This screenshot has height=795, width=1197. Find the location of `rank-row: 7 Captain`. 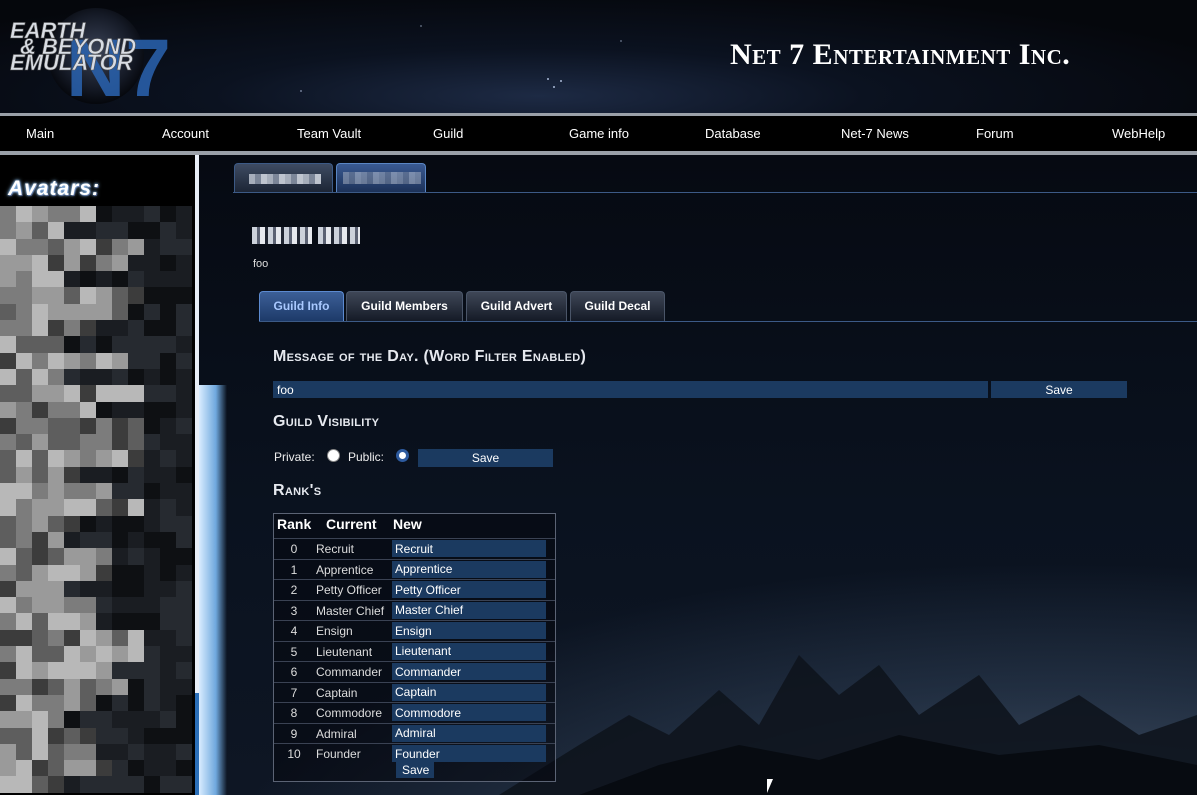

rank-row: 7 Captain is located at coordinates (414, 692).